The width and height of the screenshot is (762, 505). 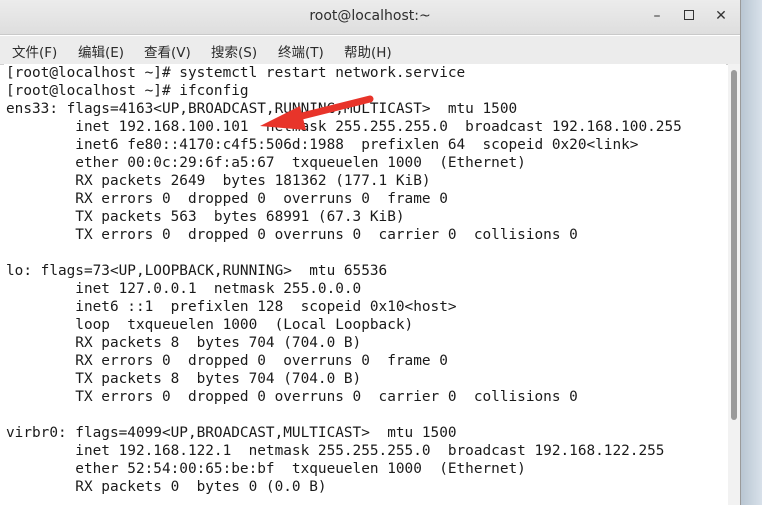 I want to click on window-title: root@localhost:~, so click(x=370, y=16).